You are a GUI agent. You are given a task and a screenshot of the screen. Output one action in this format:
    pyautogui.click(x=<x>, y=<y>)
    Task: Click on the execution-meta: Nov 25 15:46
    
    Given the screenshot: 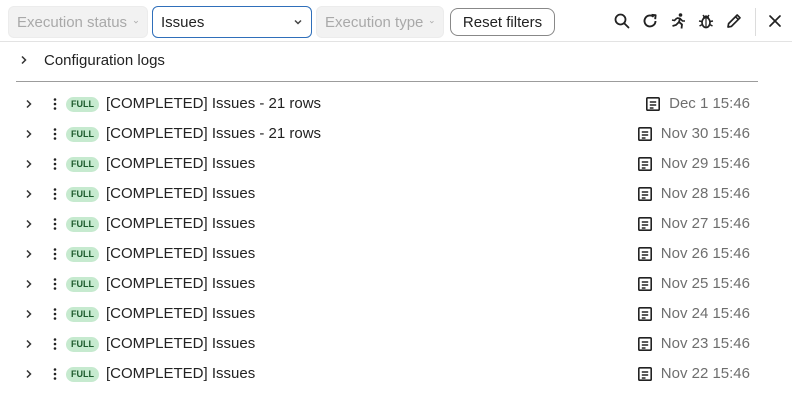 What is the action you would take?
    pyautogui.click(x=693, y=283)
    